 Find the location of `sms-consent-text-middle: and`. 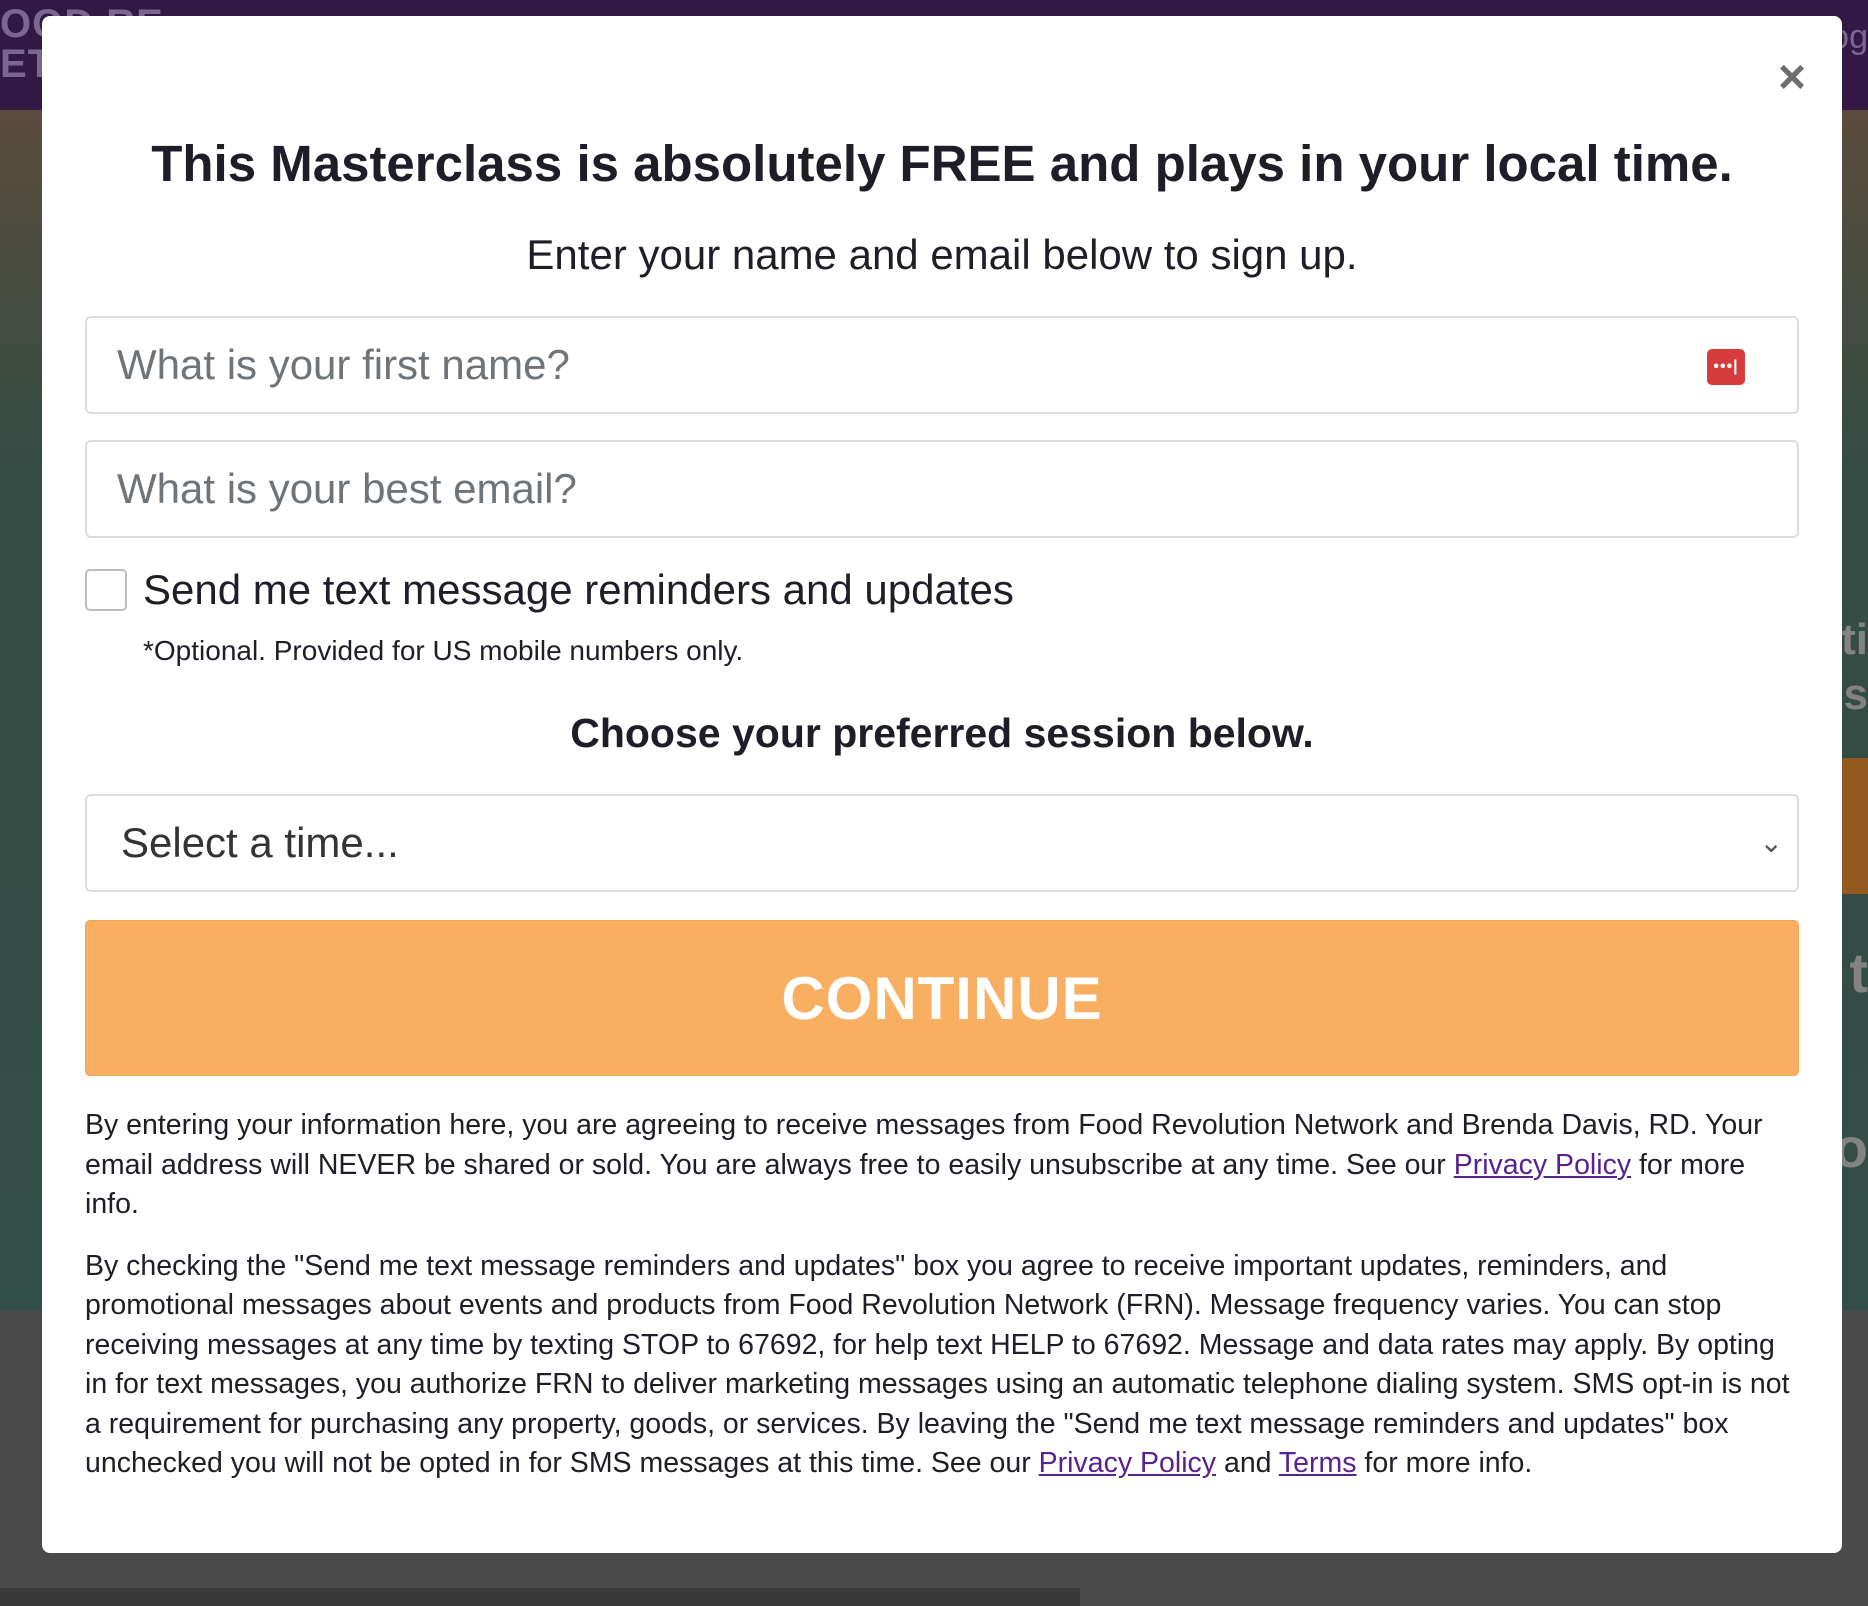

sms-consent-text-middle: and is located at coordinates (1247, 1463).